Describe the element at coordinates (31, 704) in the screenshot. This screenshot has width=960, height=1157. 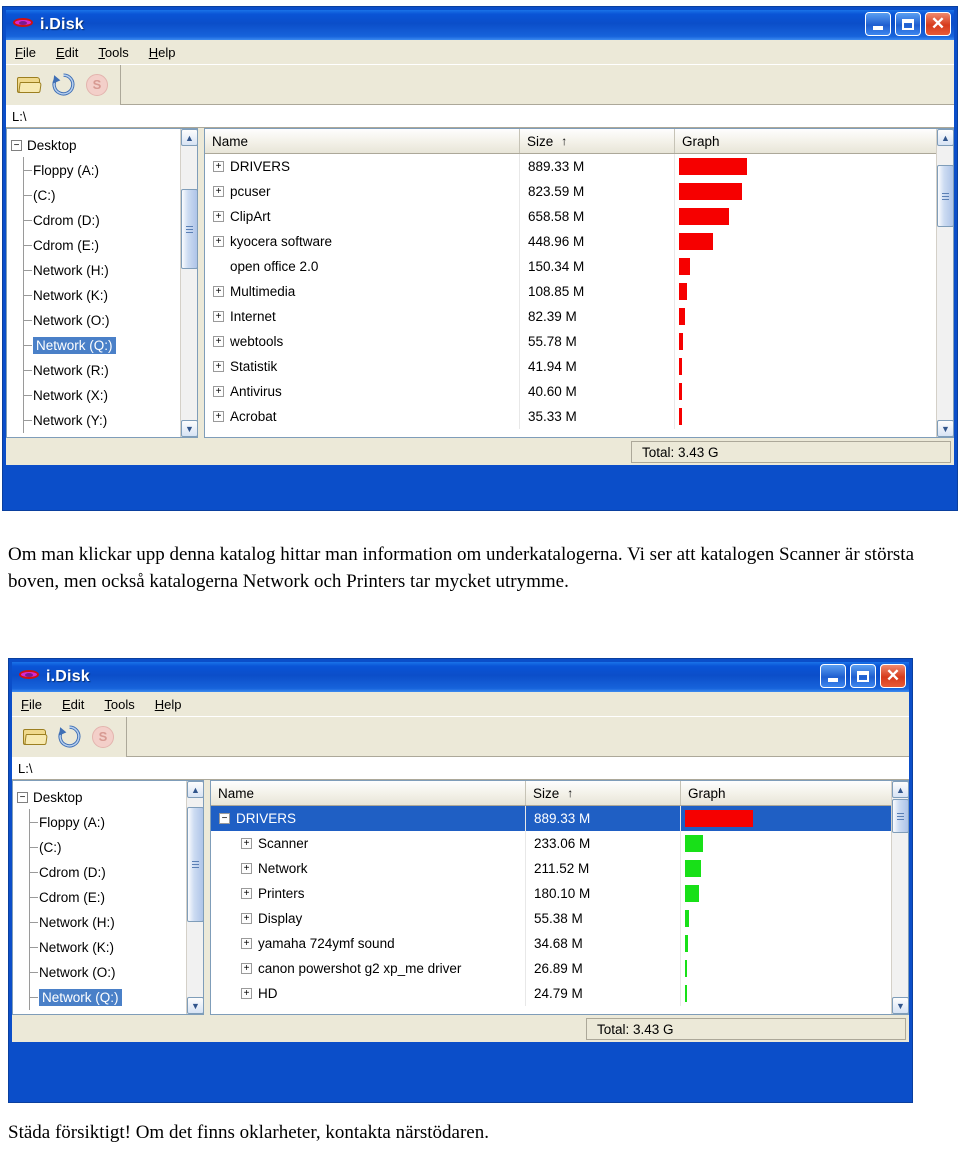
I see `menu-file: File` at that location.